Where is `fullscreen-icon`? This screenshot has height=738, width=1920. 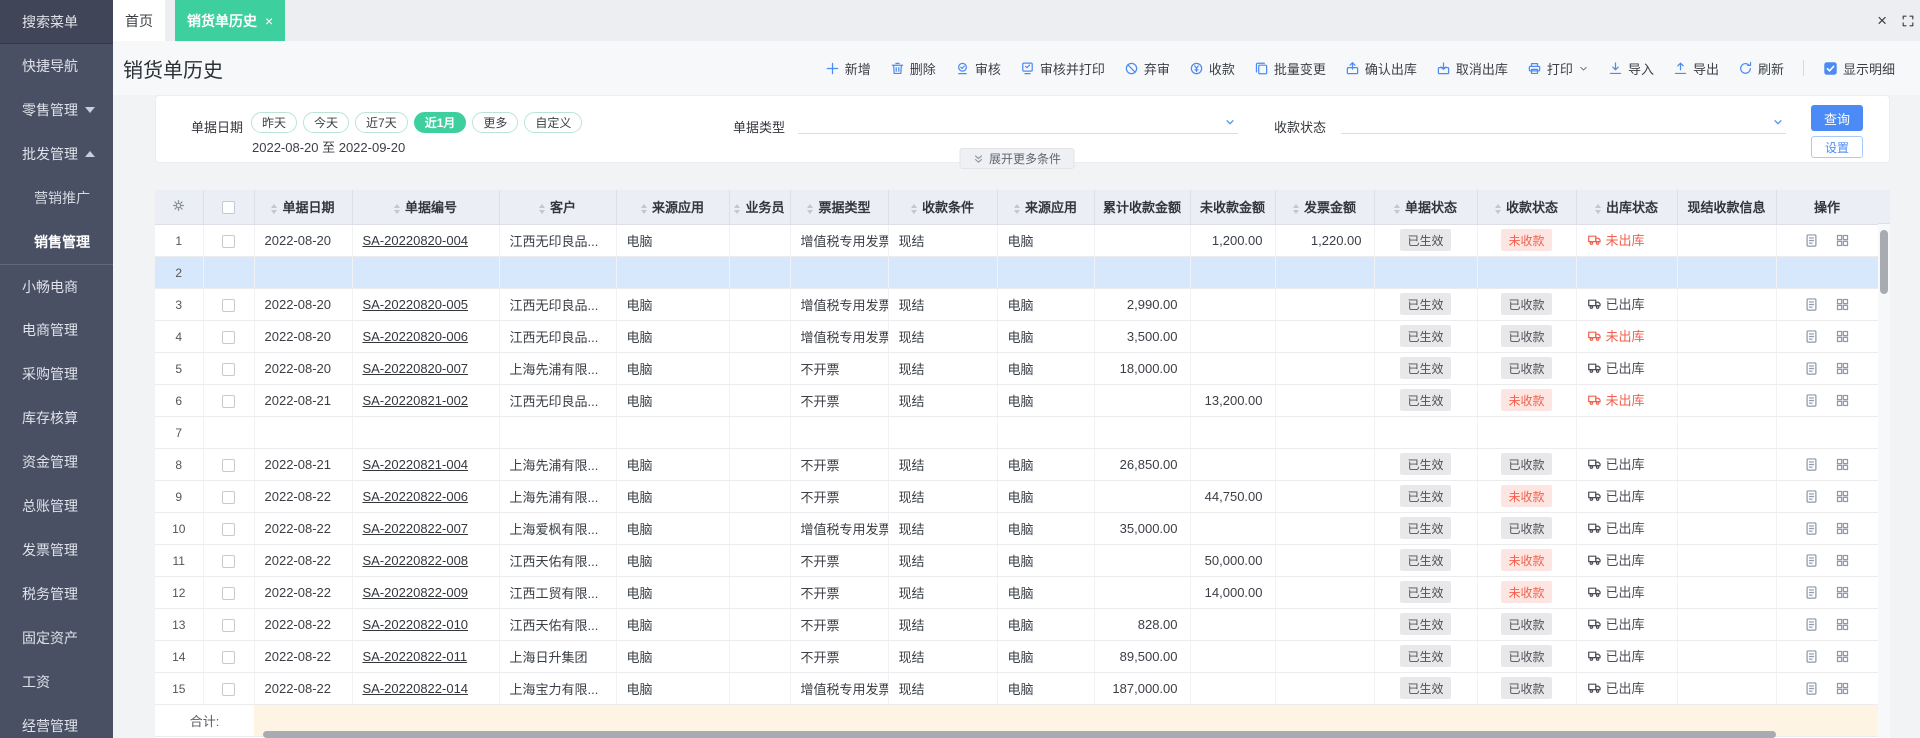
fullscreen-icon is located at coordinates (1908, 20).